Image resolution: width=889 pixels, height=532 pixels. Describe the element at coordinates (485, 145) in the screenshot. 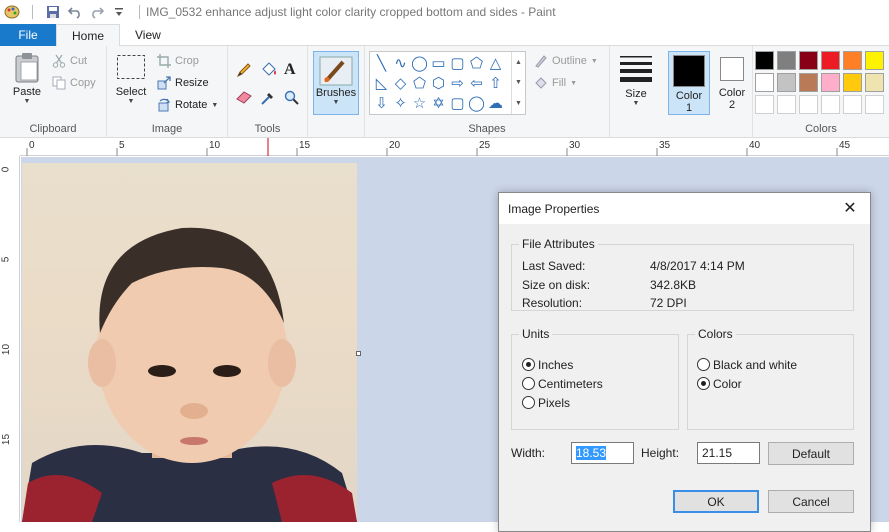

I see `ruler-tick-label: 25` at that location.